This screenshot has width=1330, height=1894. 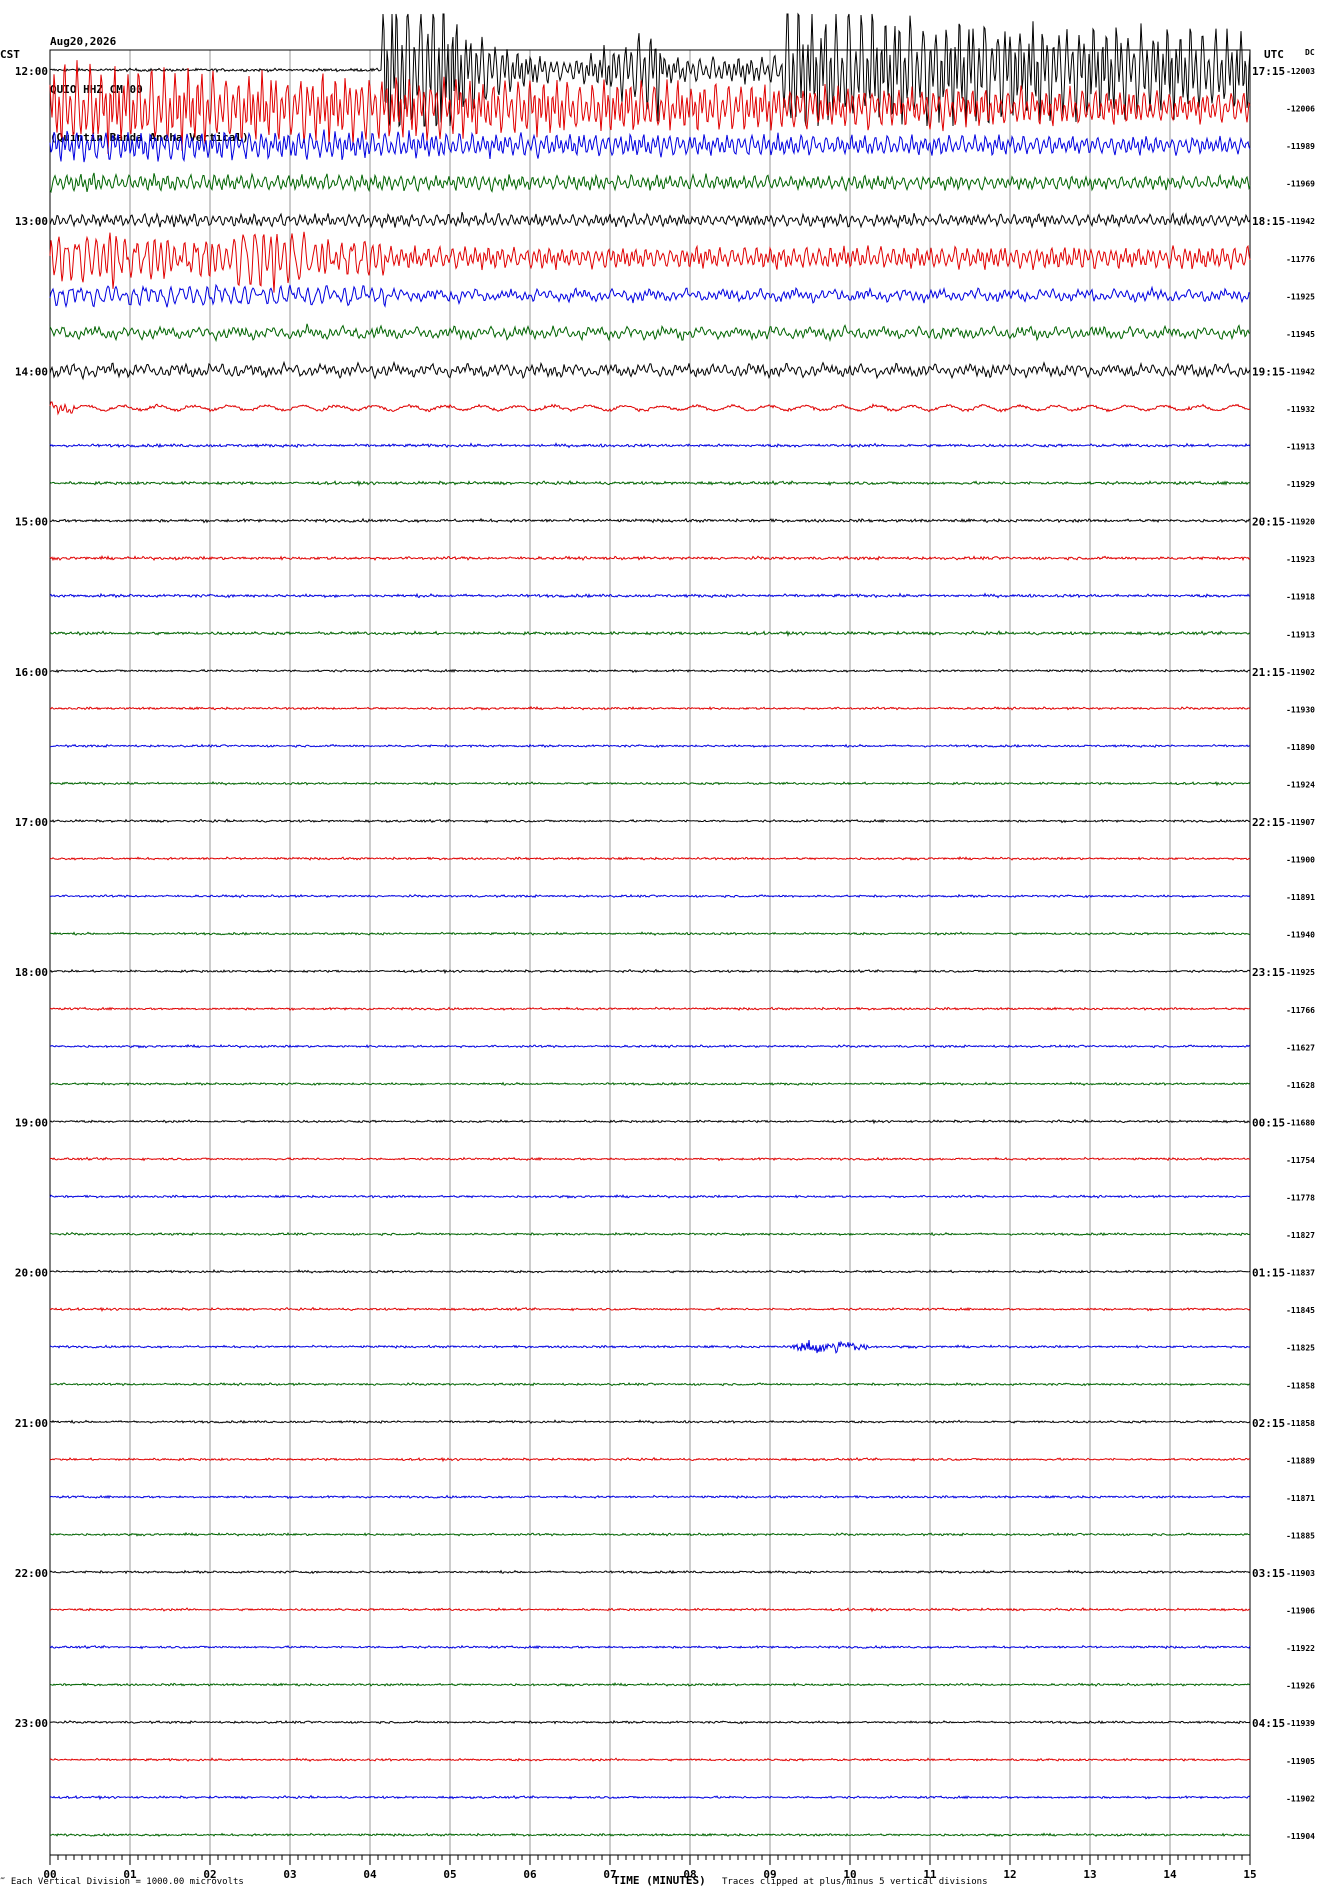 I want to click on dc-offset-label: -11923, so click(x=1300, y=559).